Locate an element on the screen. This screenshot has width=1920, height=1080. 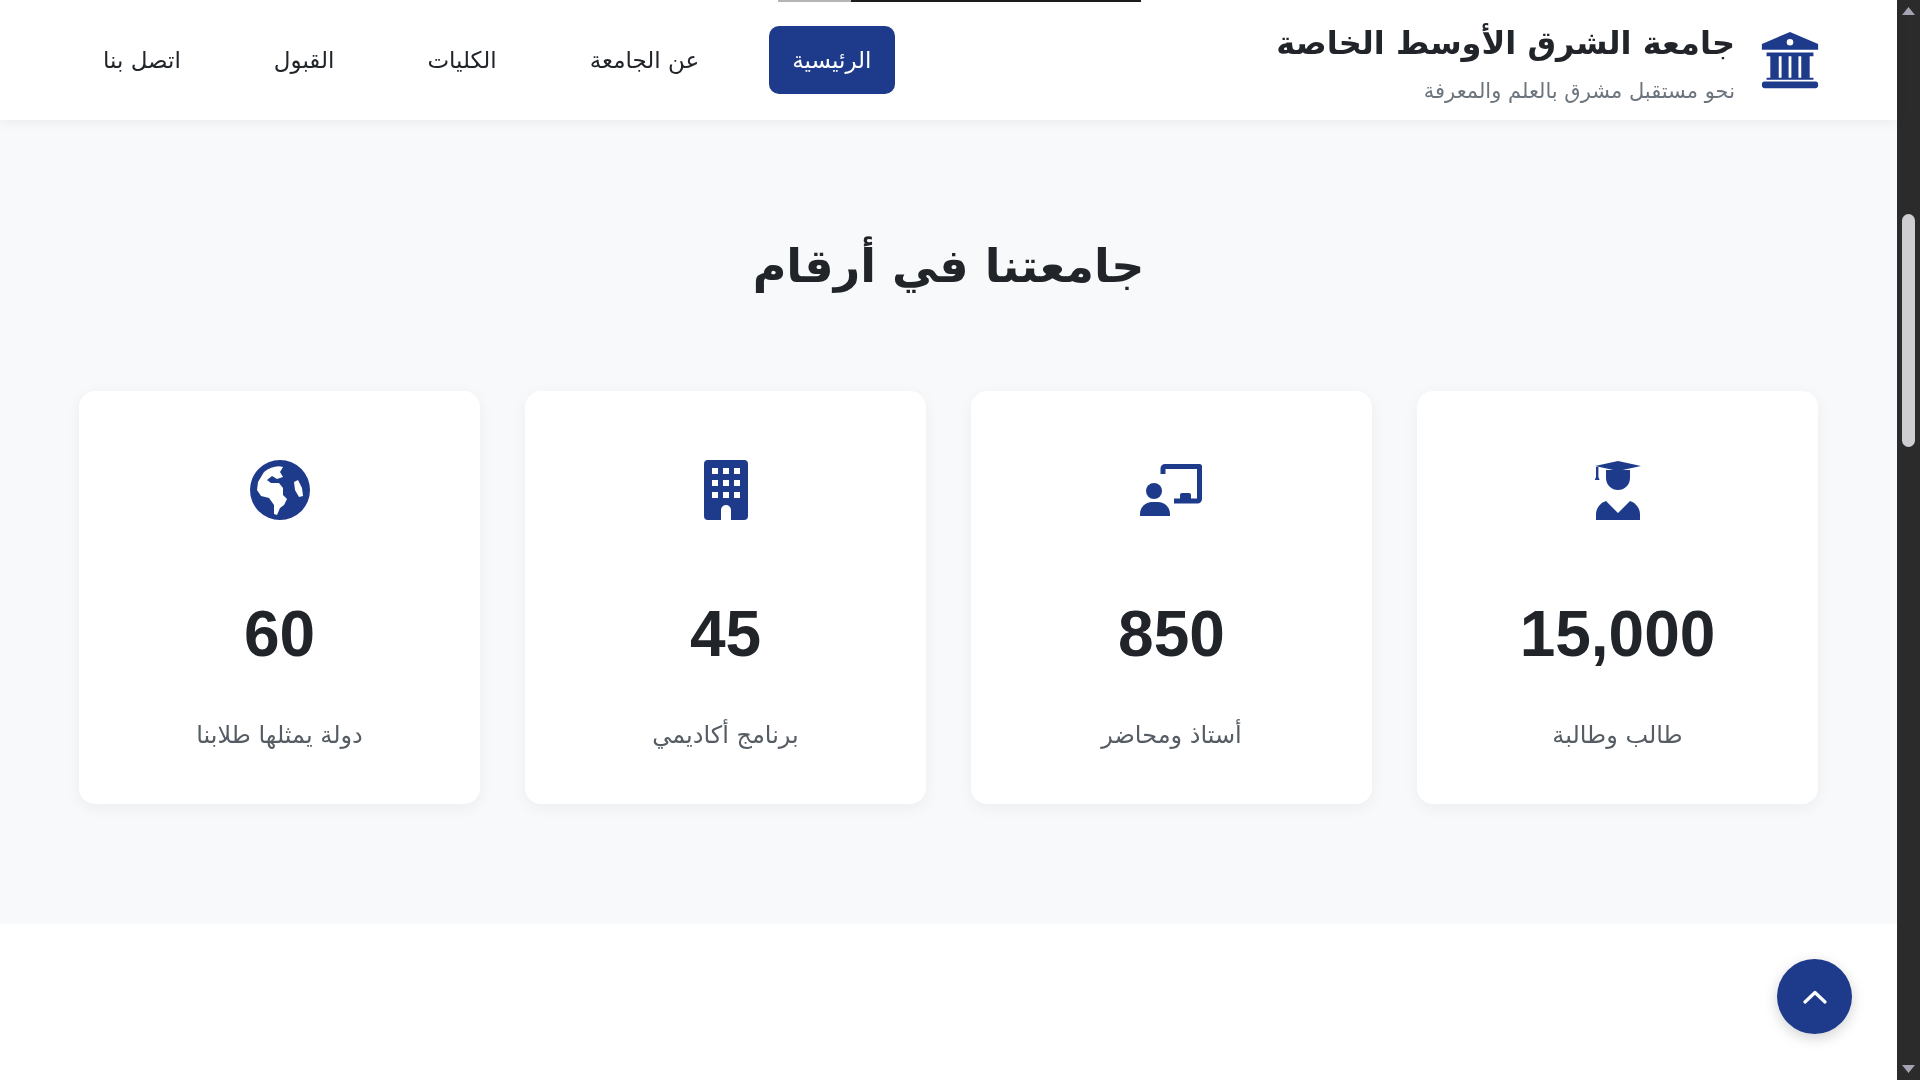
section-heading: جامعتنا في أرقام is located at coordinates (948, 266).